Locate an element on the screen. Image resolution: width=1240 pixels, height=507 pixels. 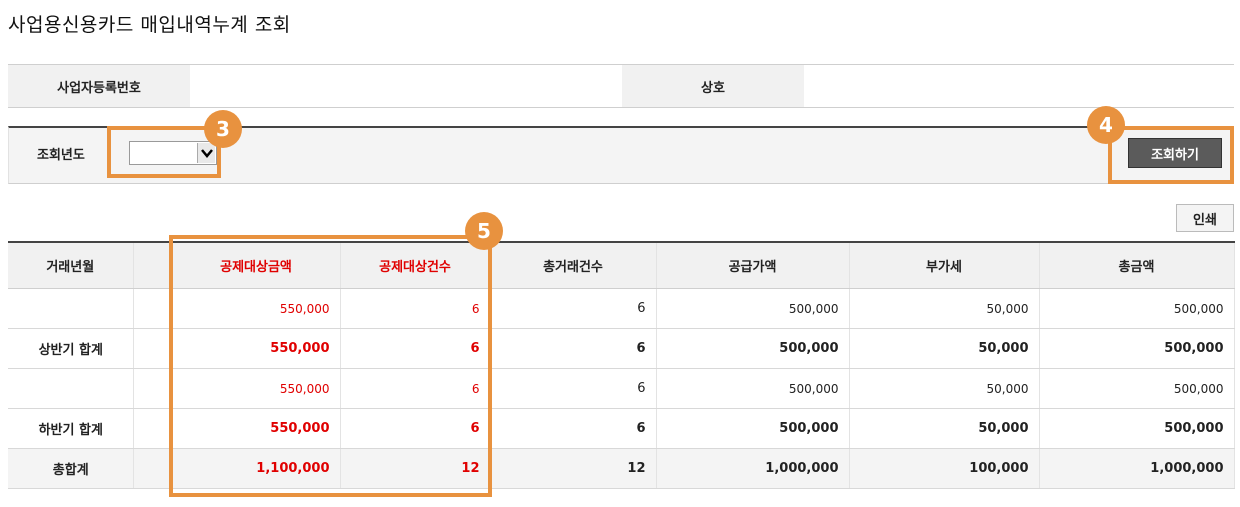
business-info-table: 사업자등록번호 상호 is located at coordinates (621, 86).